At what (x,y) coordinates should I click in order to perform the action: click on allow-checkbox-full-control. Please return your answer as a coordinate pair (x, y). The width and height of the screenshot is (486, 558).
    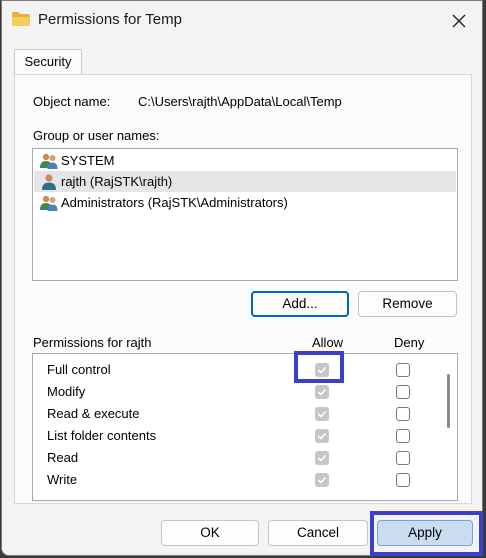
    Looking at the image, I should click on (322, 370).